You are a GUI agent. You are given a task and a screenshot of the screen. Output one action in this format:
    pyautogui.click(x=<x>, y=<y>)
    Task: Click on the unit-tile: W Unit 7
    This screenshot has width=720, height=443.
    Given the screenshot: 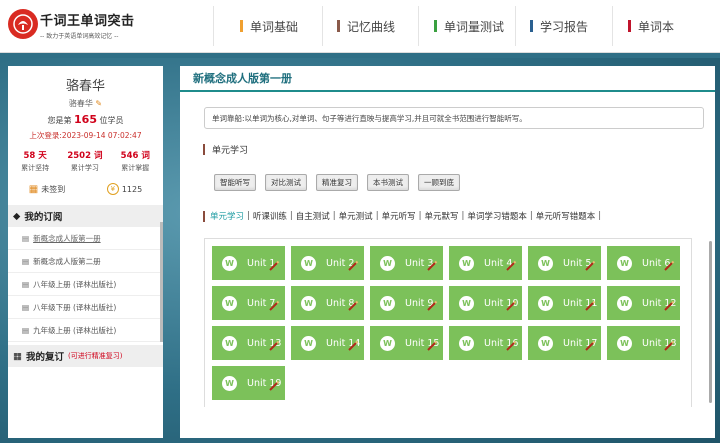 What is the action you would take?
    pyautogui.click(x=248, y=303)
    